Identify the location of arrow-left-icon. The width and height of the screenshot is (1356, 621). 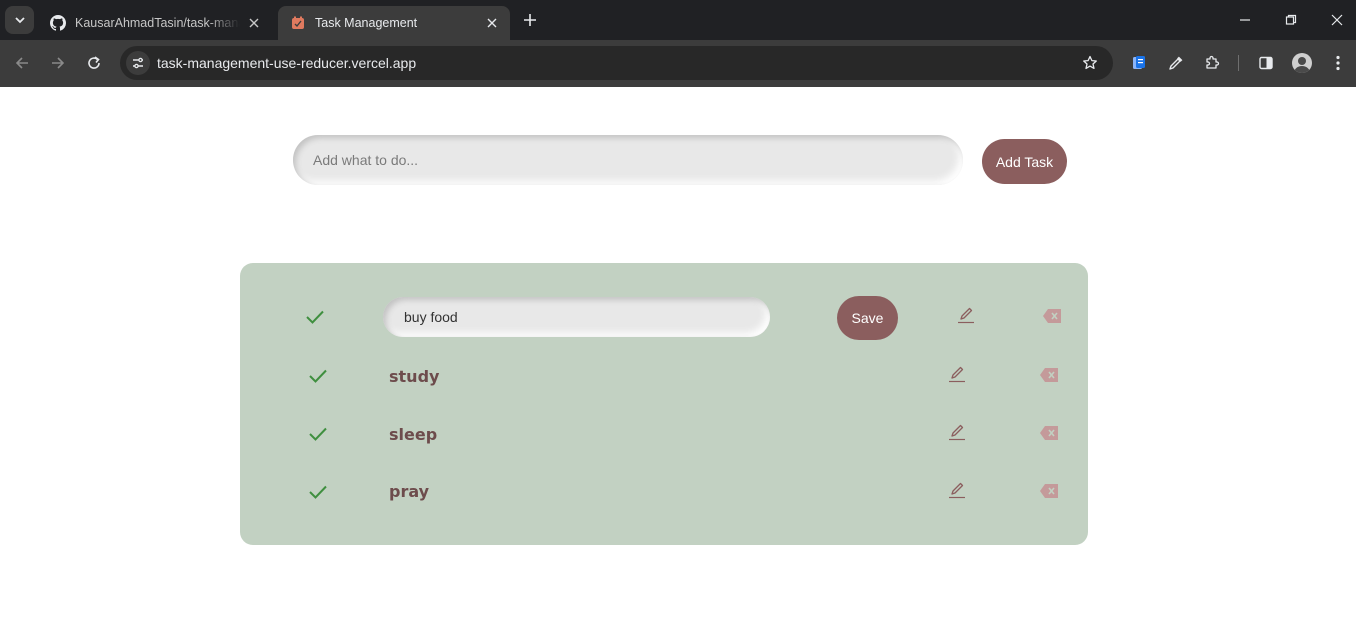
(21, 63).